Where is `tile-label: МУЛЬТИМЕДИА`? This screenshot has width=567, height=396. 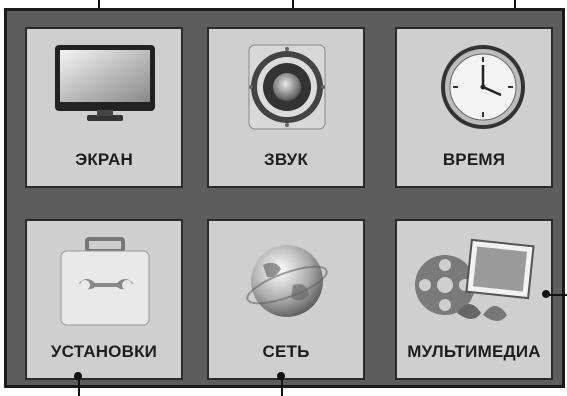 tile-label: МУЛЬТИМЕДИА is located at coordinates (474, 351).